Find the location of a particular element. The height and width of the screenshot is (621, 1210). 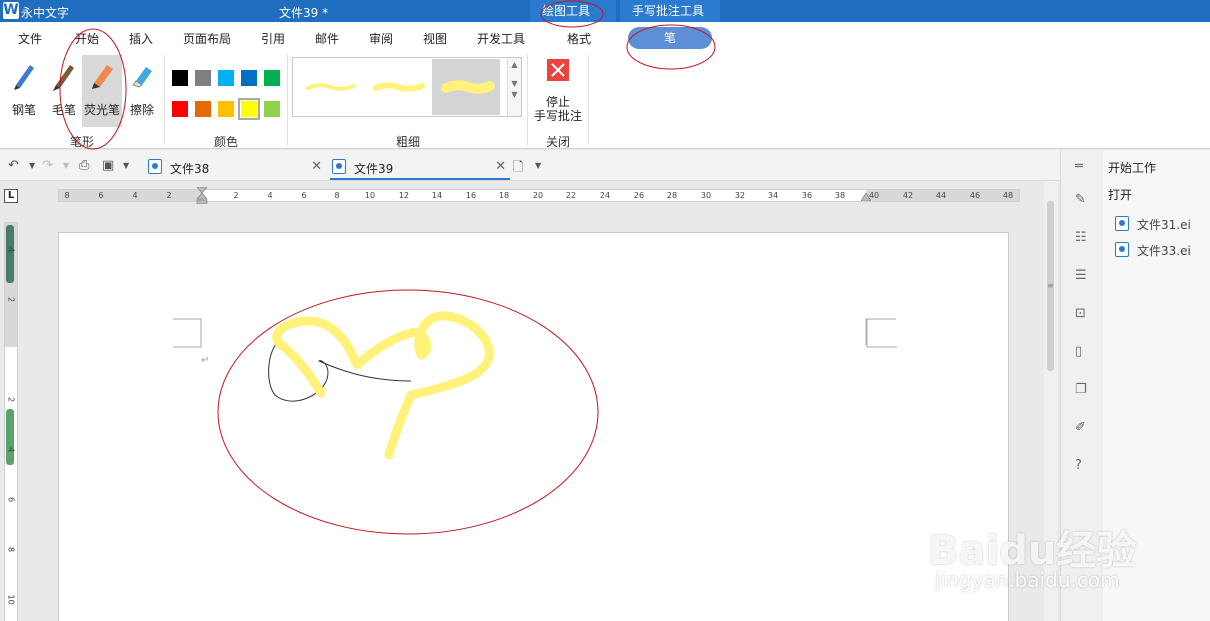

ruler-tick-label: 36 is located at coordinates (807, 195).